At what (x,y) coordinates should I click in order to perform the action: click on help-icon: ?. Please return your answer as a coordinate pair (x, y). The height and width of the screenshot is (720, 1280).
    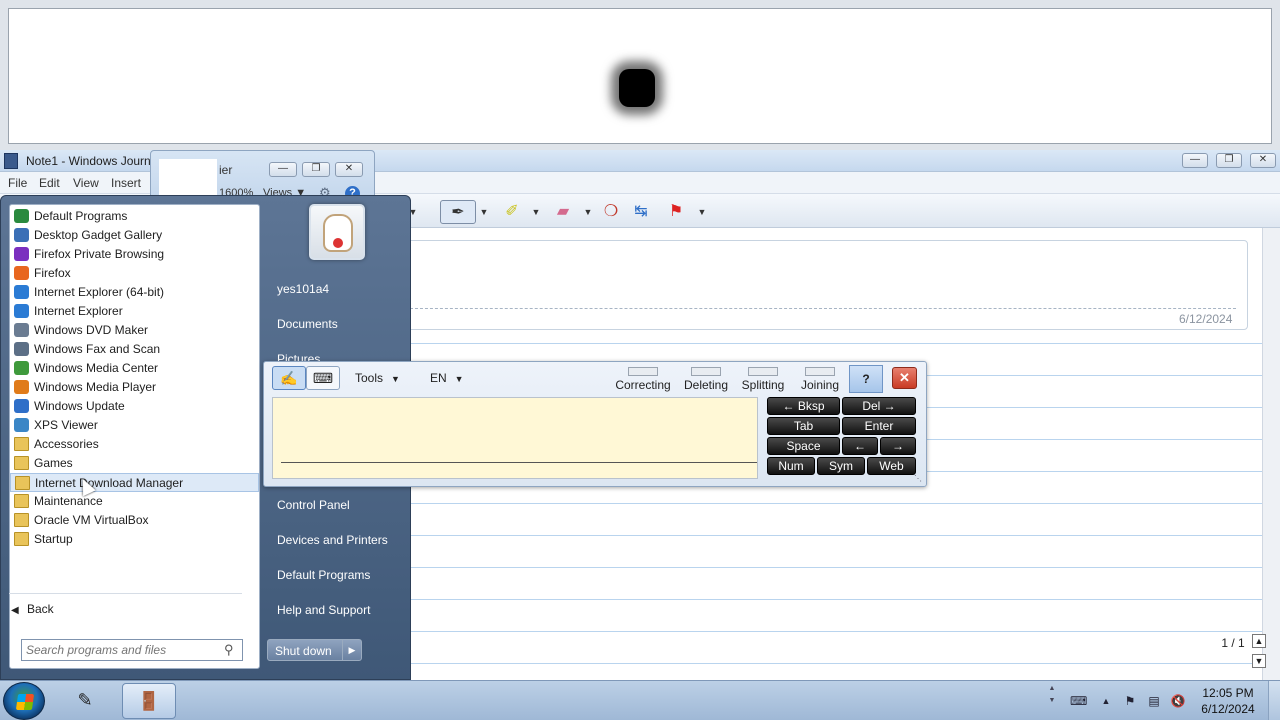
    Looking at the image, I should click on (866, 379).